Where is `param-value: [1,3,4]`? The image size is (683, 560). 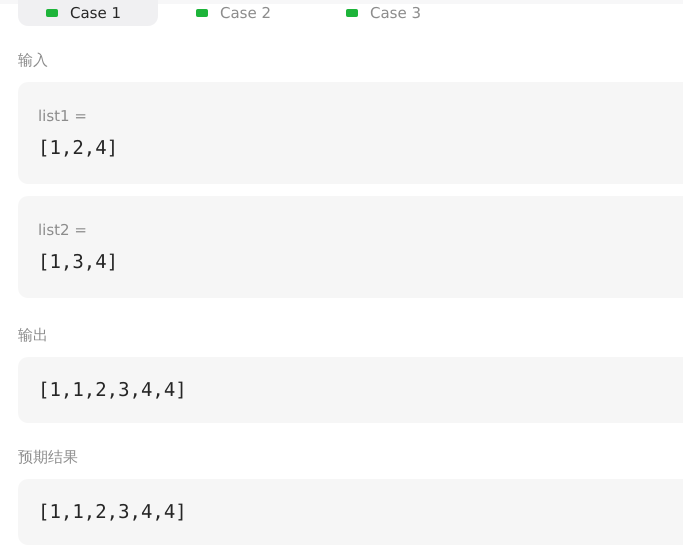
param-value: [1,3,4] is located at coordinates (78, 262).